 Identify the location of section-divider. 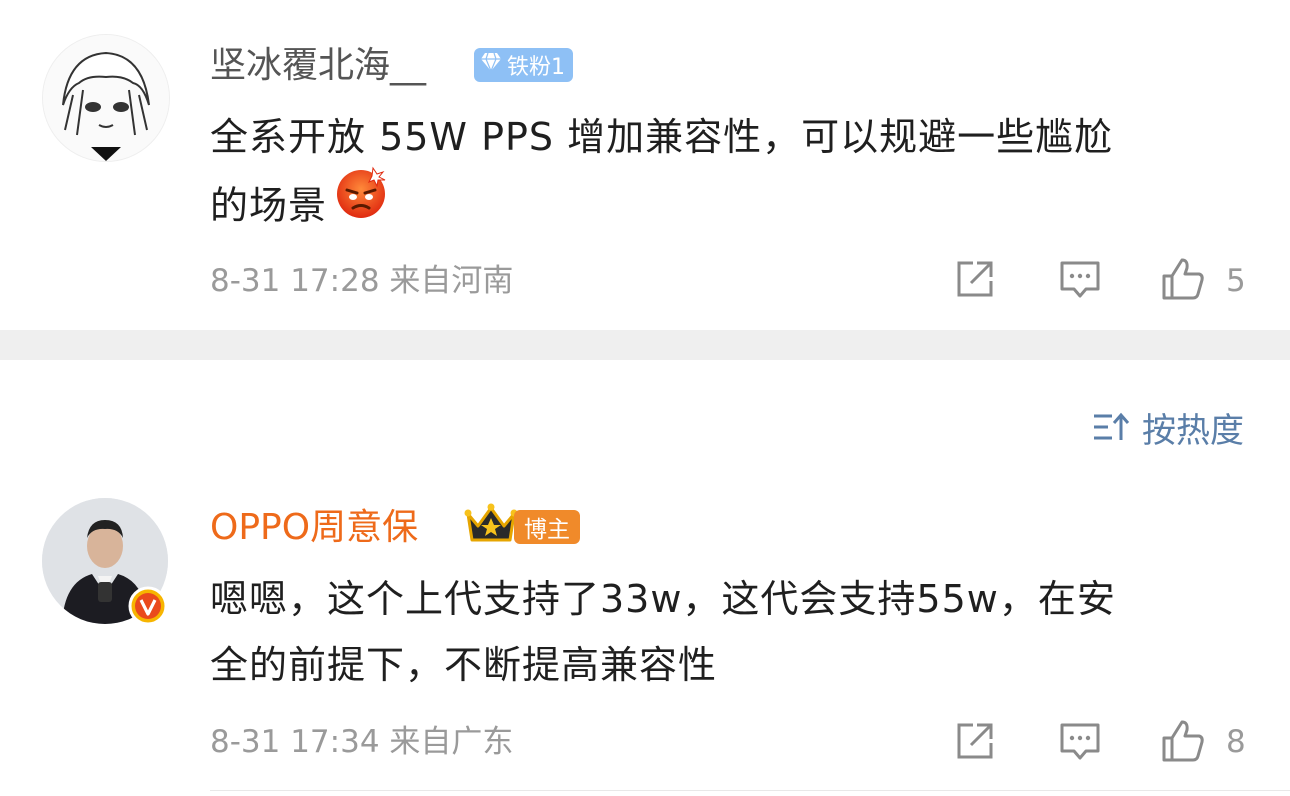
(645, 345).